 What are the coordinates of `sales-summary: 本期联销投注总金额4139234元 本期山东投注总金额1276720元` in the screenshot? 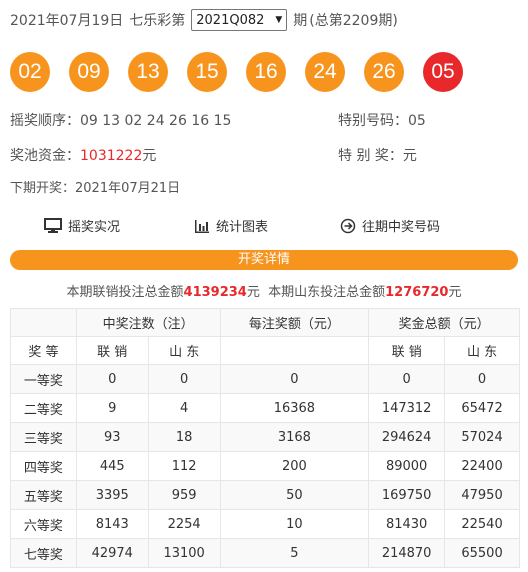 It's located at (264, 290).